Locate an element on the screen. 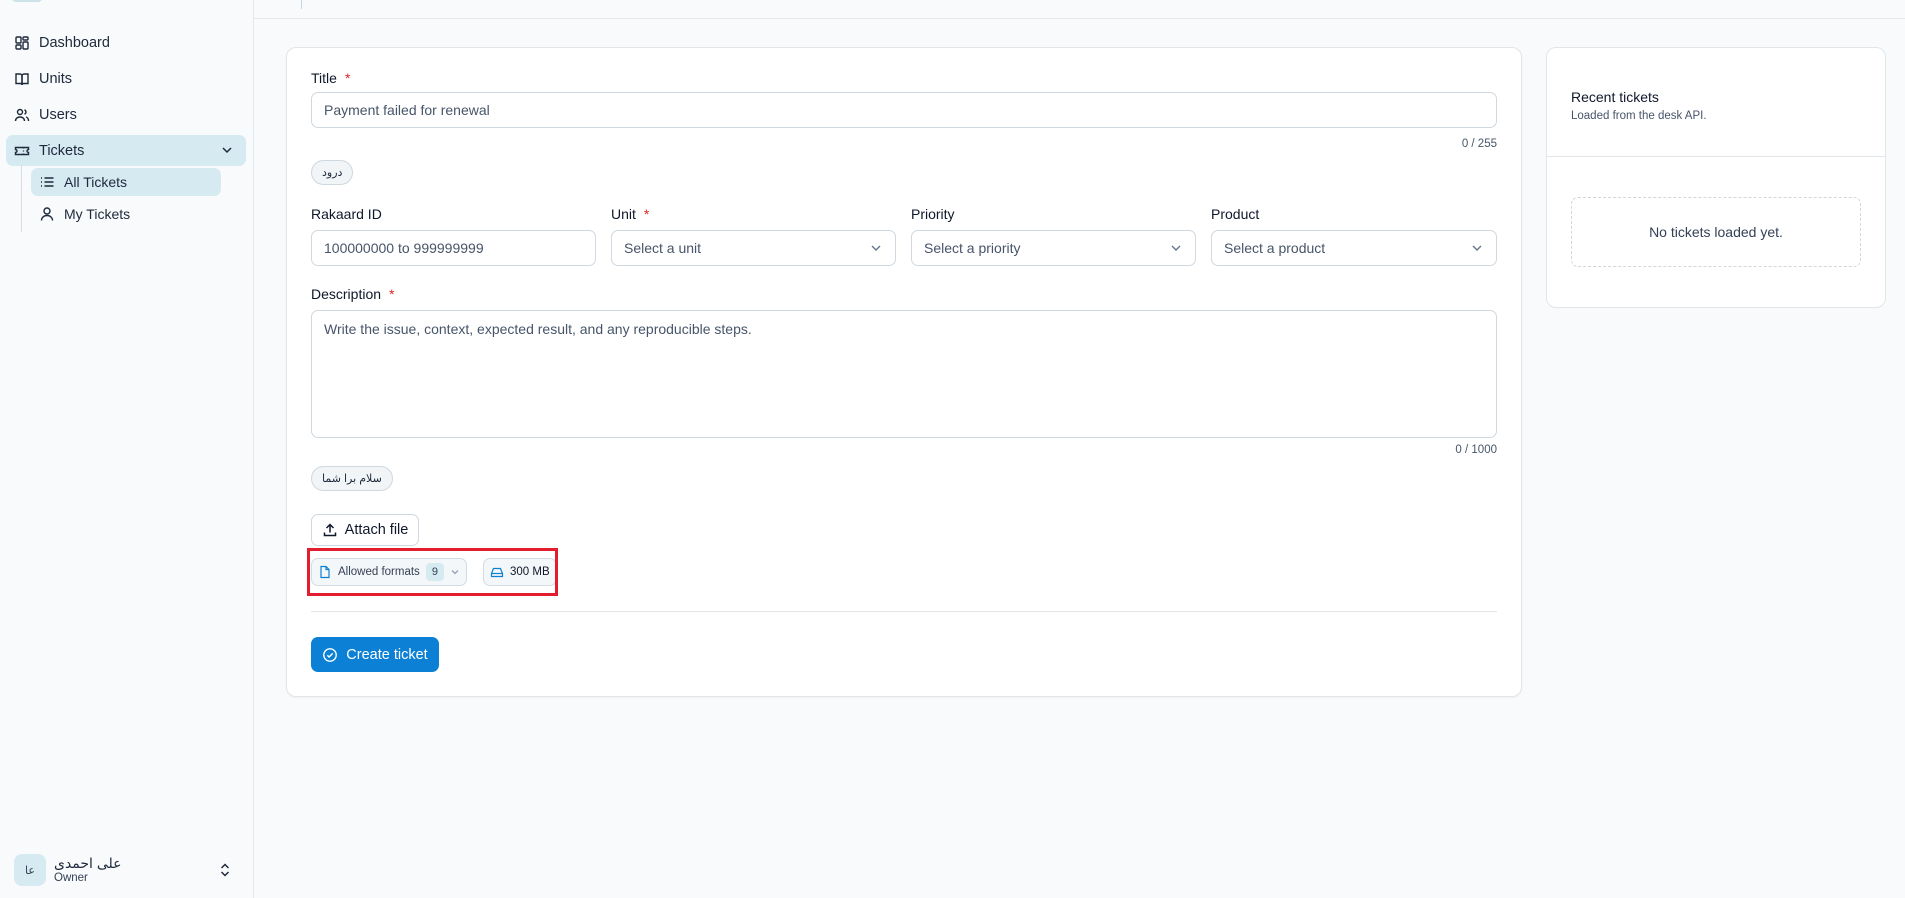  sidebar-item-units: Units is located at coordinates (126, 78).